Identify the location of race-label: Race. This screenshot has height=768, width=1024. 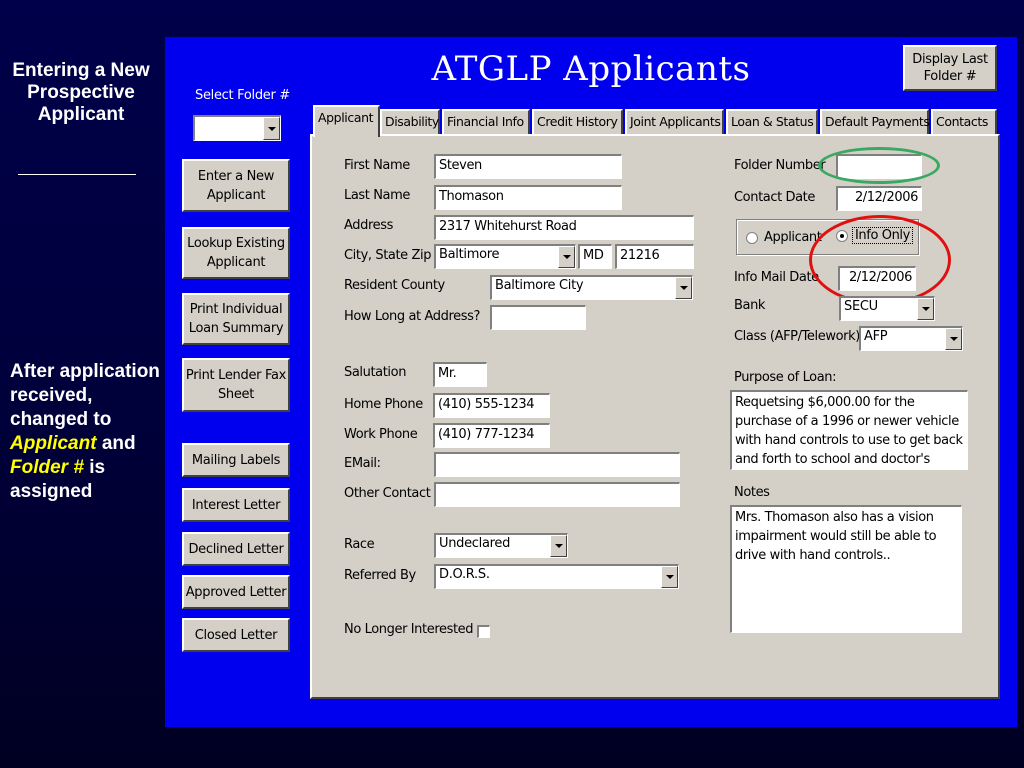
(359, 544).